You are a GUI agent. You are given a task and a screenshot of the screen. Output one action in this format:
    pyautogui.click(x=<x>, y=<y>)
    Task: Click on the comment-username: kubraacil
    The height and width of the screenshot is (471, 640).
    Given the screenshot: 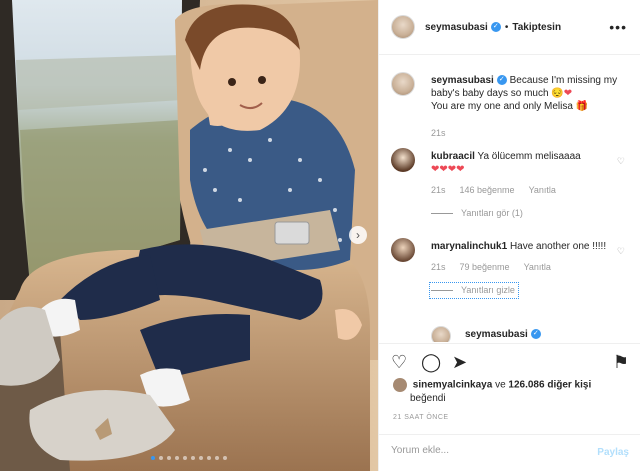 What is the action you would take?
    pyautogui.click(x=453, y=156)
    